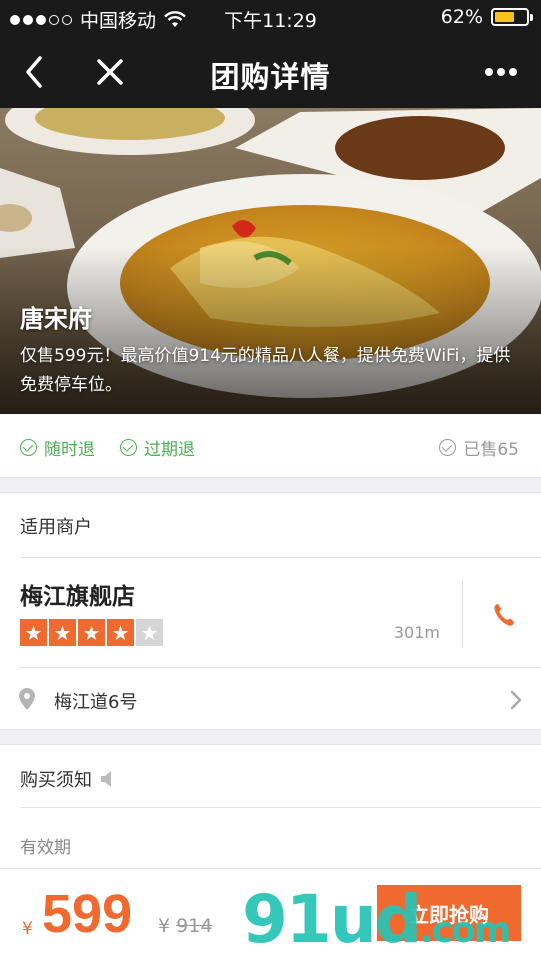 The width and height of the screenshot is (541, 960). Describe the element at coordinates (270, 18) in the screenshot. I see `status-bar: 中国移动 下午11:29 62%` at that location.